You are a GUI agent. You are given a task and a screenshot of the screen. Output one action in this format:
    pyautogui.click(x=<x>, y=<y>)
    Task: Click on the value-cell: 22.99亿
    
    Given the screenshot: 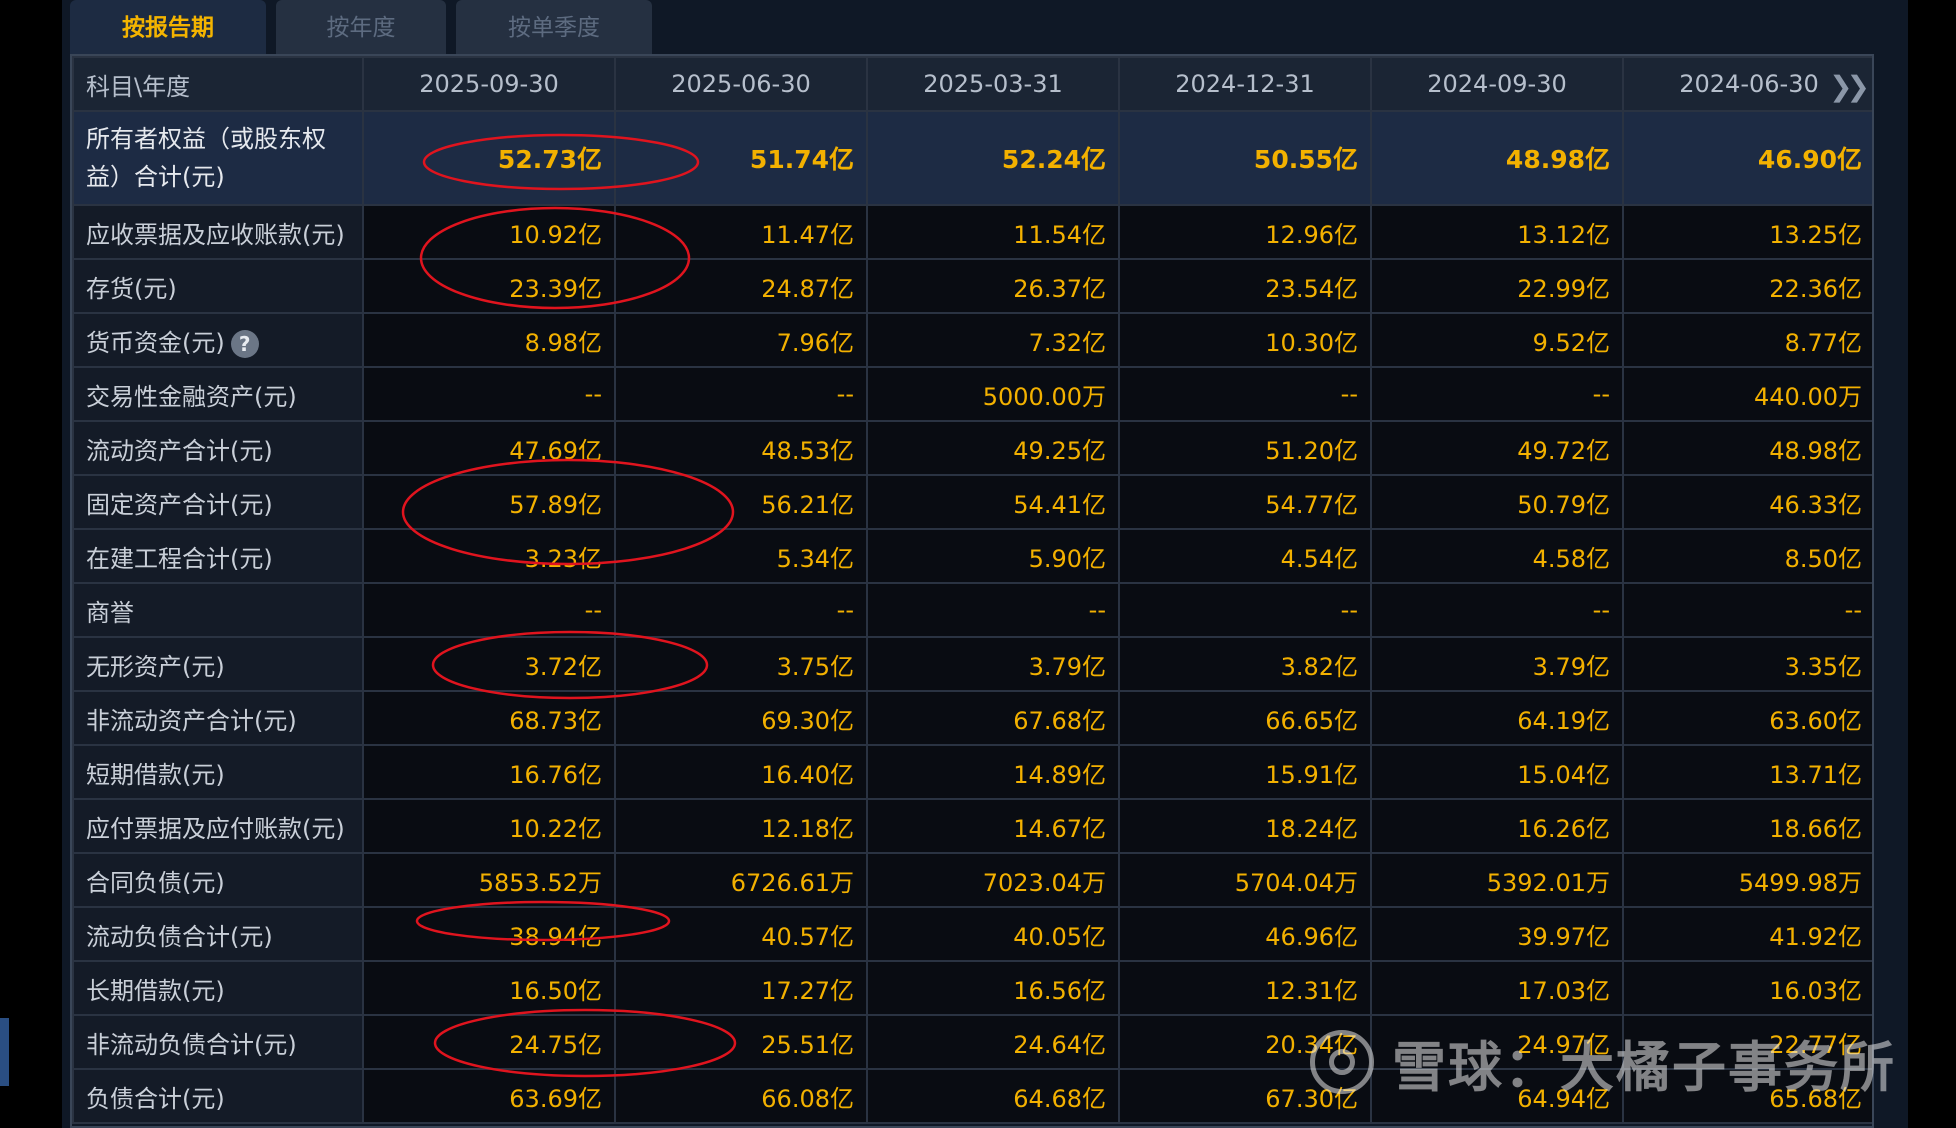 What is the action you would take?
    pyautogui.click(x=1497, y=286)
    